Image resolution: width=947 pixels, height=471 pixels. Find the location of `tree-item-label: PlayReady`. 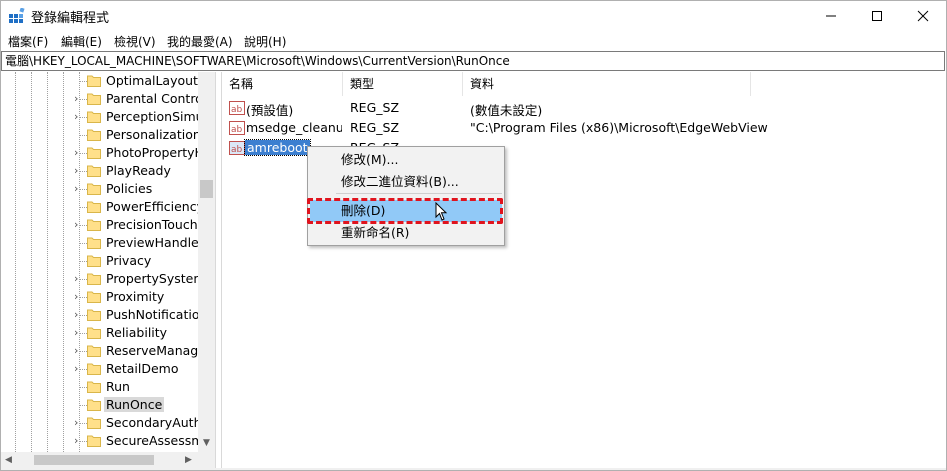

tree-item-label: PlayReady is located at coordinates (138, 170).